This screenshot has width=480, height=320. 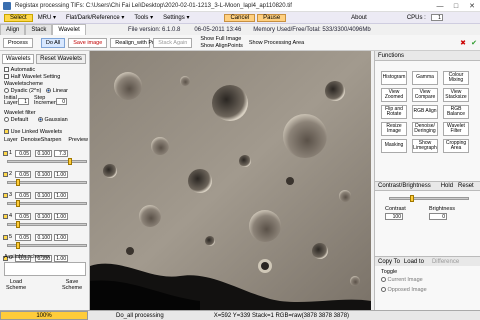 What do you see at coordinates (176, 17) in the screenshot?
I see `settings-menu: Settings ▾` at bounding box center [176, 17].